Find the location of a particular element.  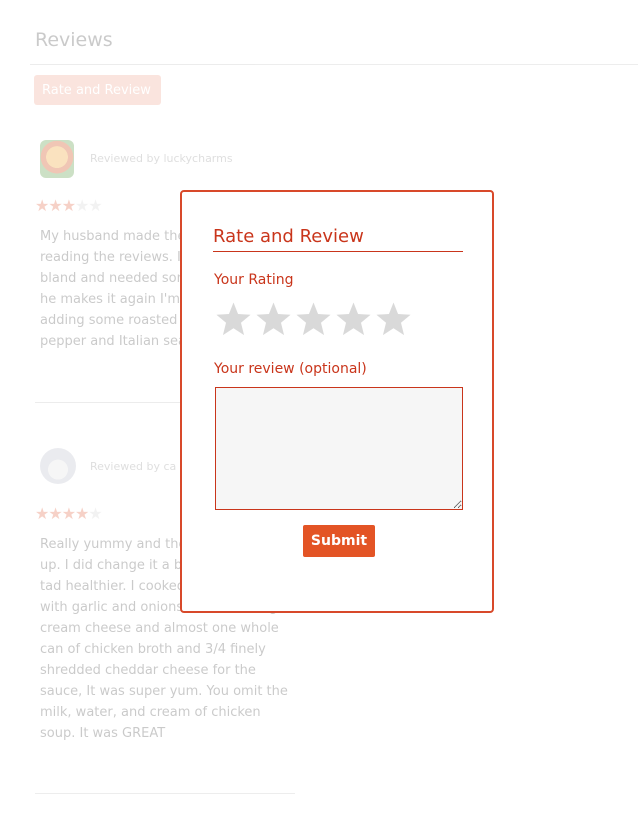

review-textarea is located at coordinates (339, 448).